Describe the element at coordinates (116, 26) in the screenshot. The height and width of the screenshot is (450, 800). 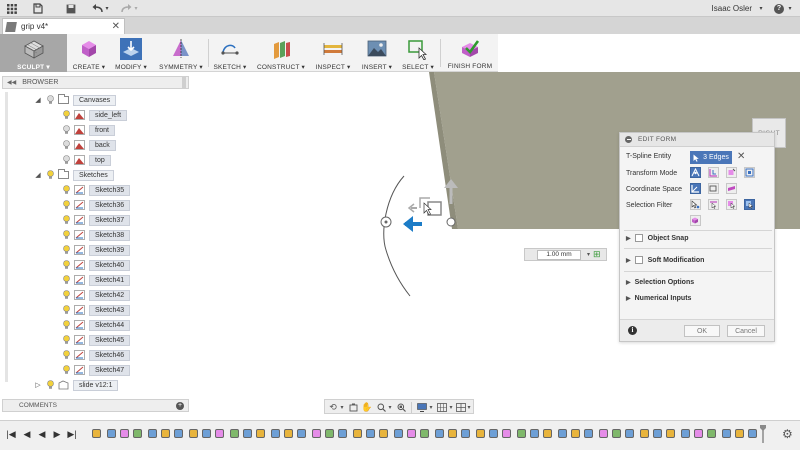
I see `close-tab-icon: ✕` at that location.